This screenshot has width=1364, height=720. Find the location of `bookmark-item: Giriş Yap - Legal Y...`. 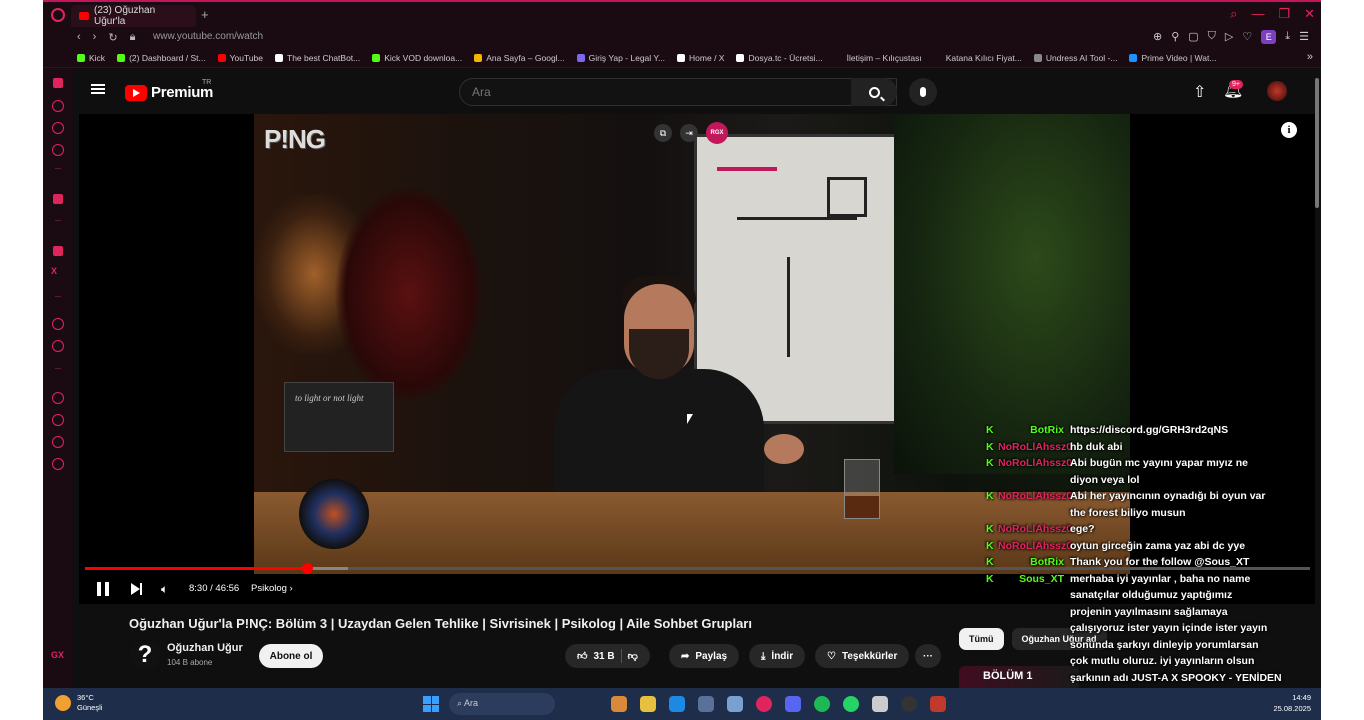

bookmark-item: Giriş Yap - Legal Y... is located at coordinates (620, 58).